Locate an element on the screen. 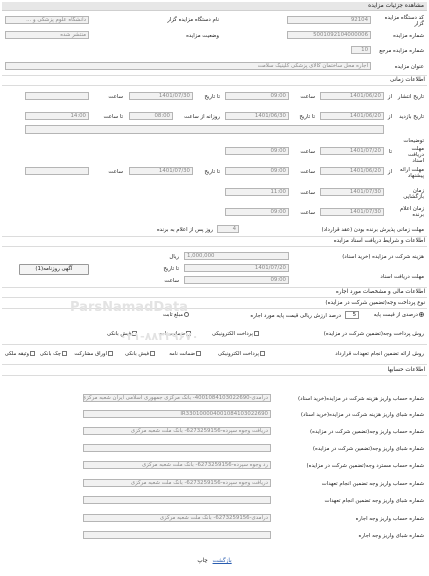 The height and width of the screenshot is (576, 429). method-check-option: چک بانکی is located at coordinates (53, 354).